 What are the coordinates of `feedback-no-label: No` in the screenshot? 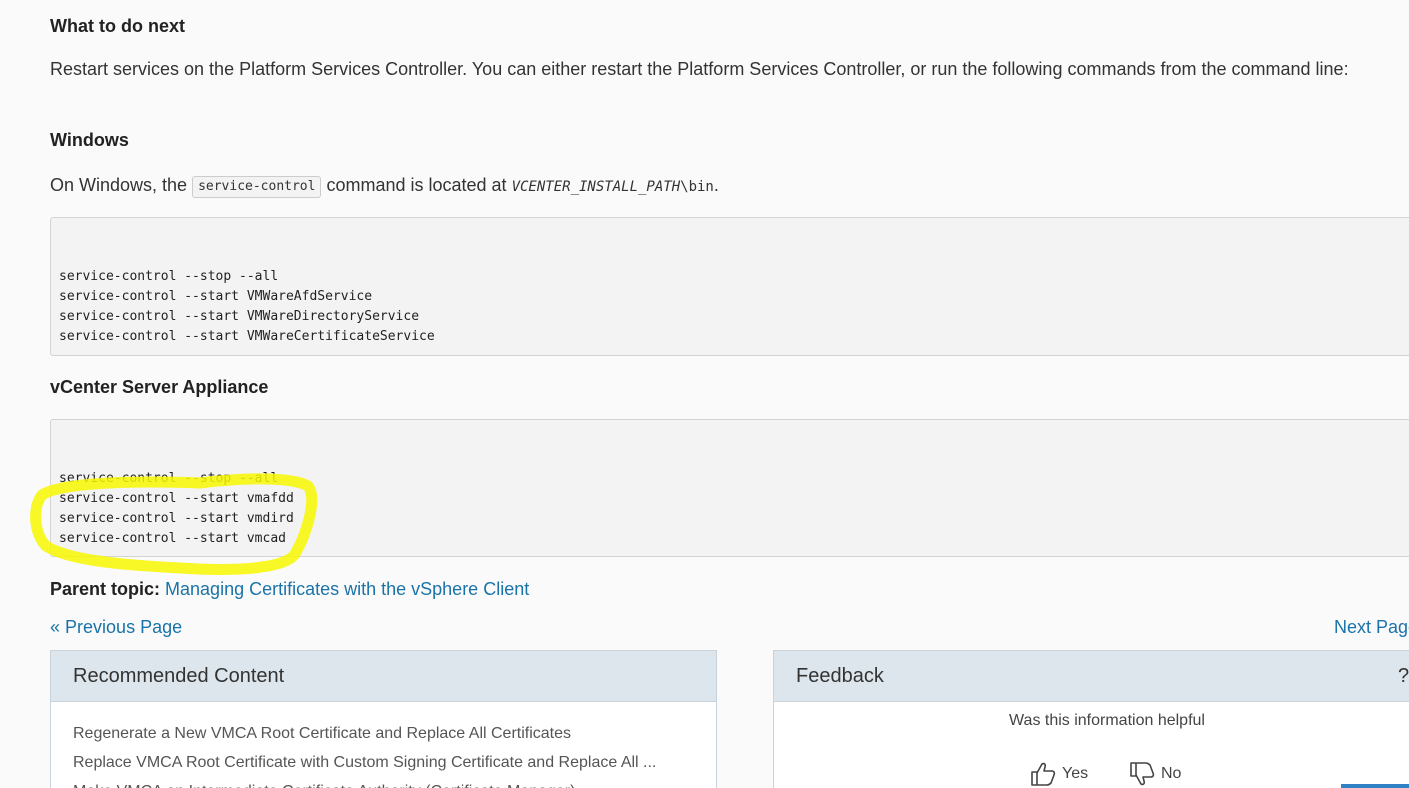 It's located at (1171, 773).